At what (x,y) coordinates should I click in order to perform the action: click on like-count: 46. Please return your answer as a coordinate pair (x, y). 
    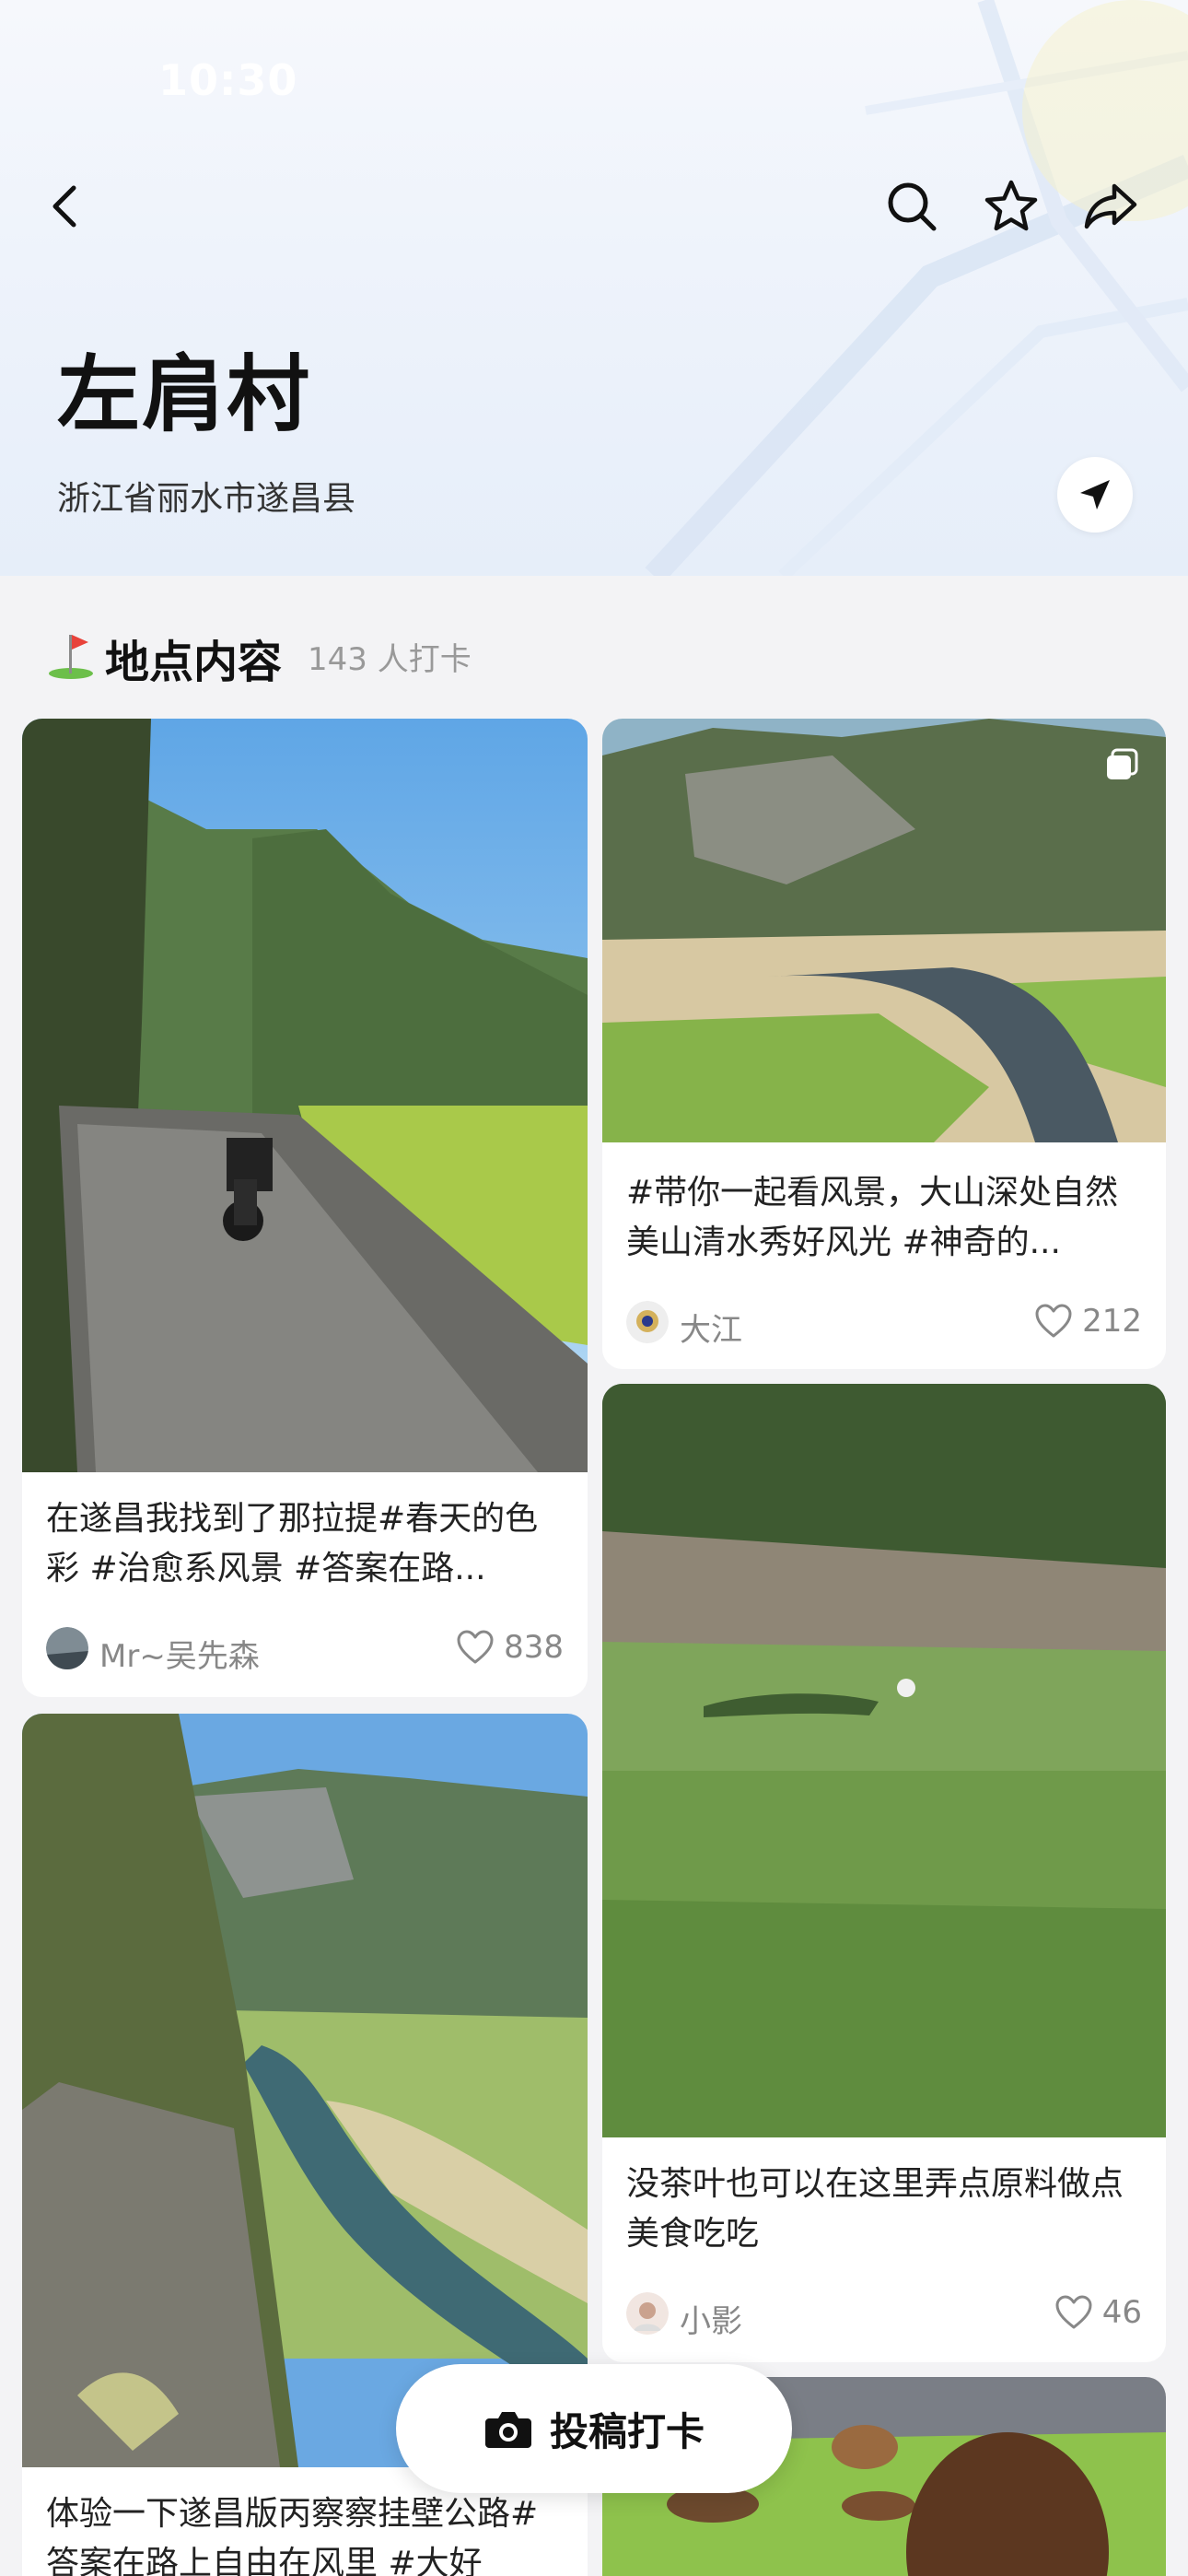
    Looking at the image, I should click on (1121, 2312).